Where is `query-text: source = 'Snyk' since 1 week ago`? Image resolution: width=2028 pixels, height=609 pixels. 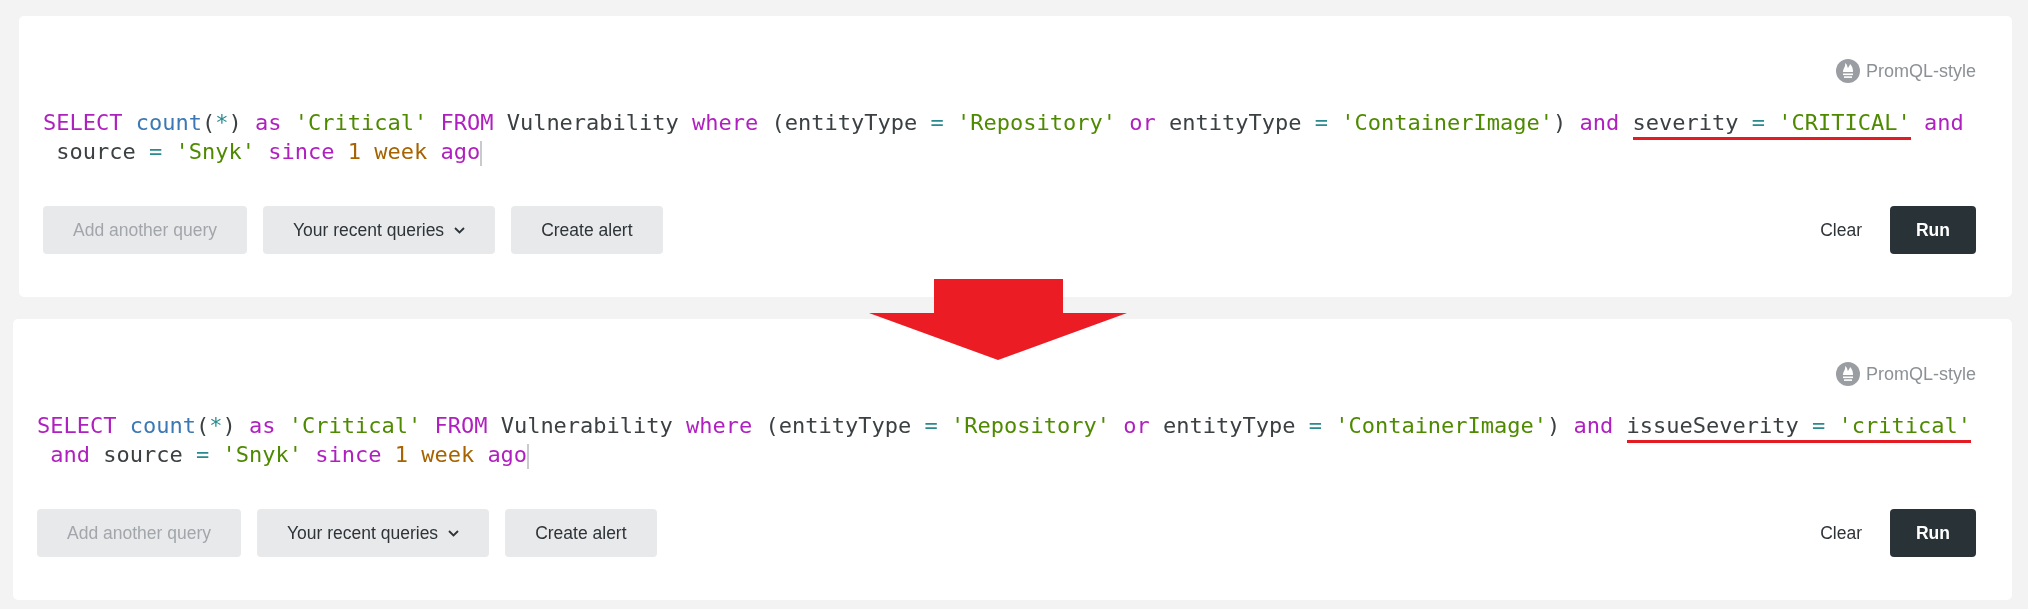 query-text: source = 'Snyk' since 1 week ago is located at coordinates (268, 152).